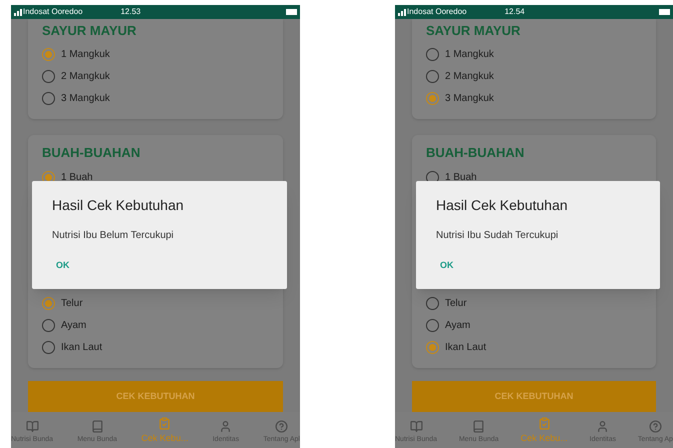 This screenshot has height=448, width=673. I want to click on clock-time: 12.53, so click(130, 12).